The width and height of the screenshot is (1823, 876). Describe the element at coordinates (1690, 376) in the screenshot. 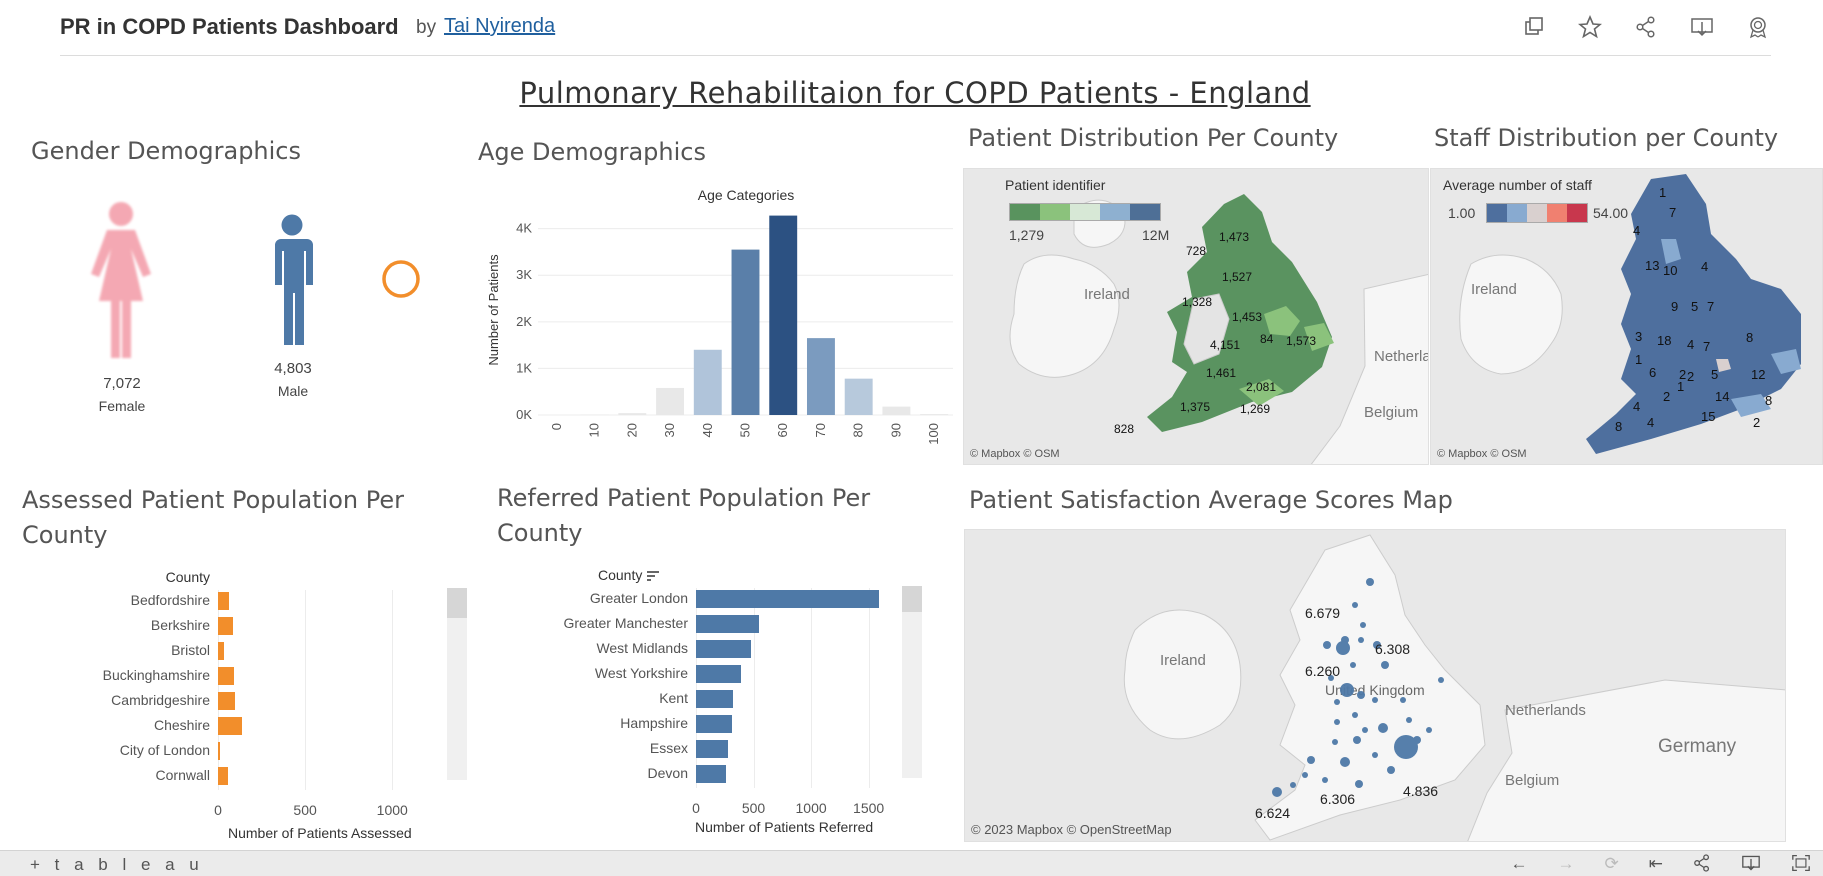

I see `staff-map-value-label: 2` at that location.